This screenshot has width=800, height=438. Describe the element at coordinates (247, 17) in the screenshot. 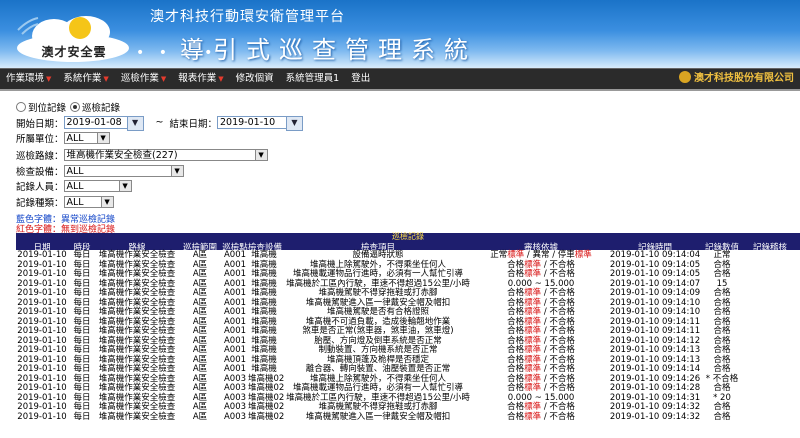

I see `org-name: 澳才科技行動環安衛管理平台` at that location.